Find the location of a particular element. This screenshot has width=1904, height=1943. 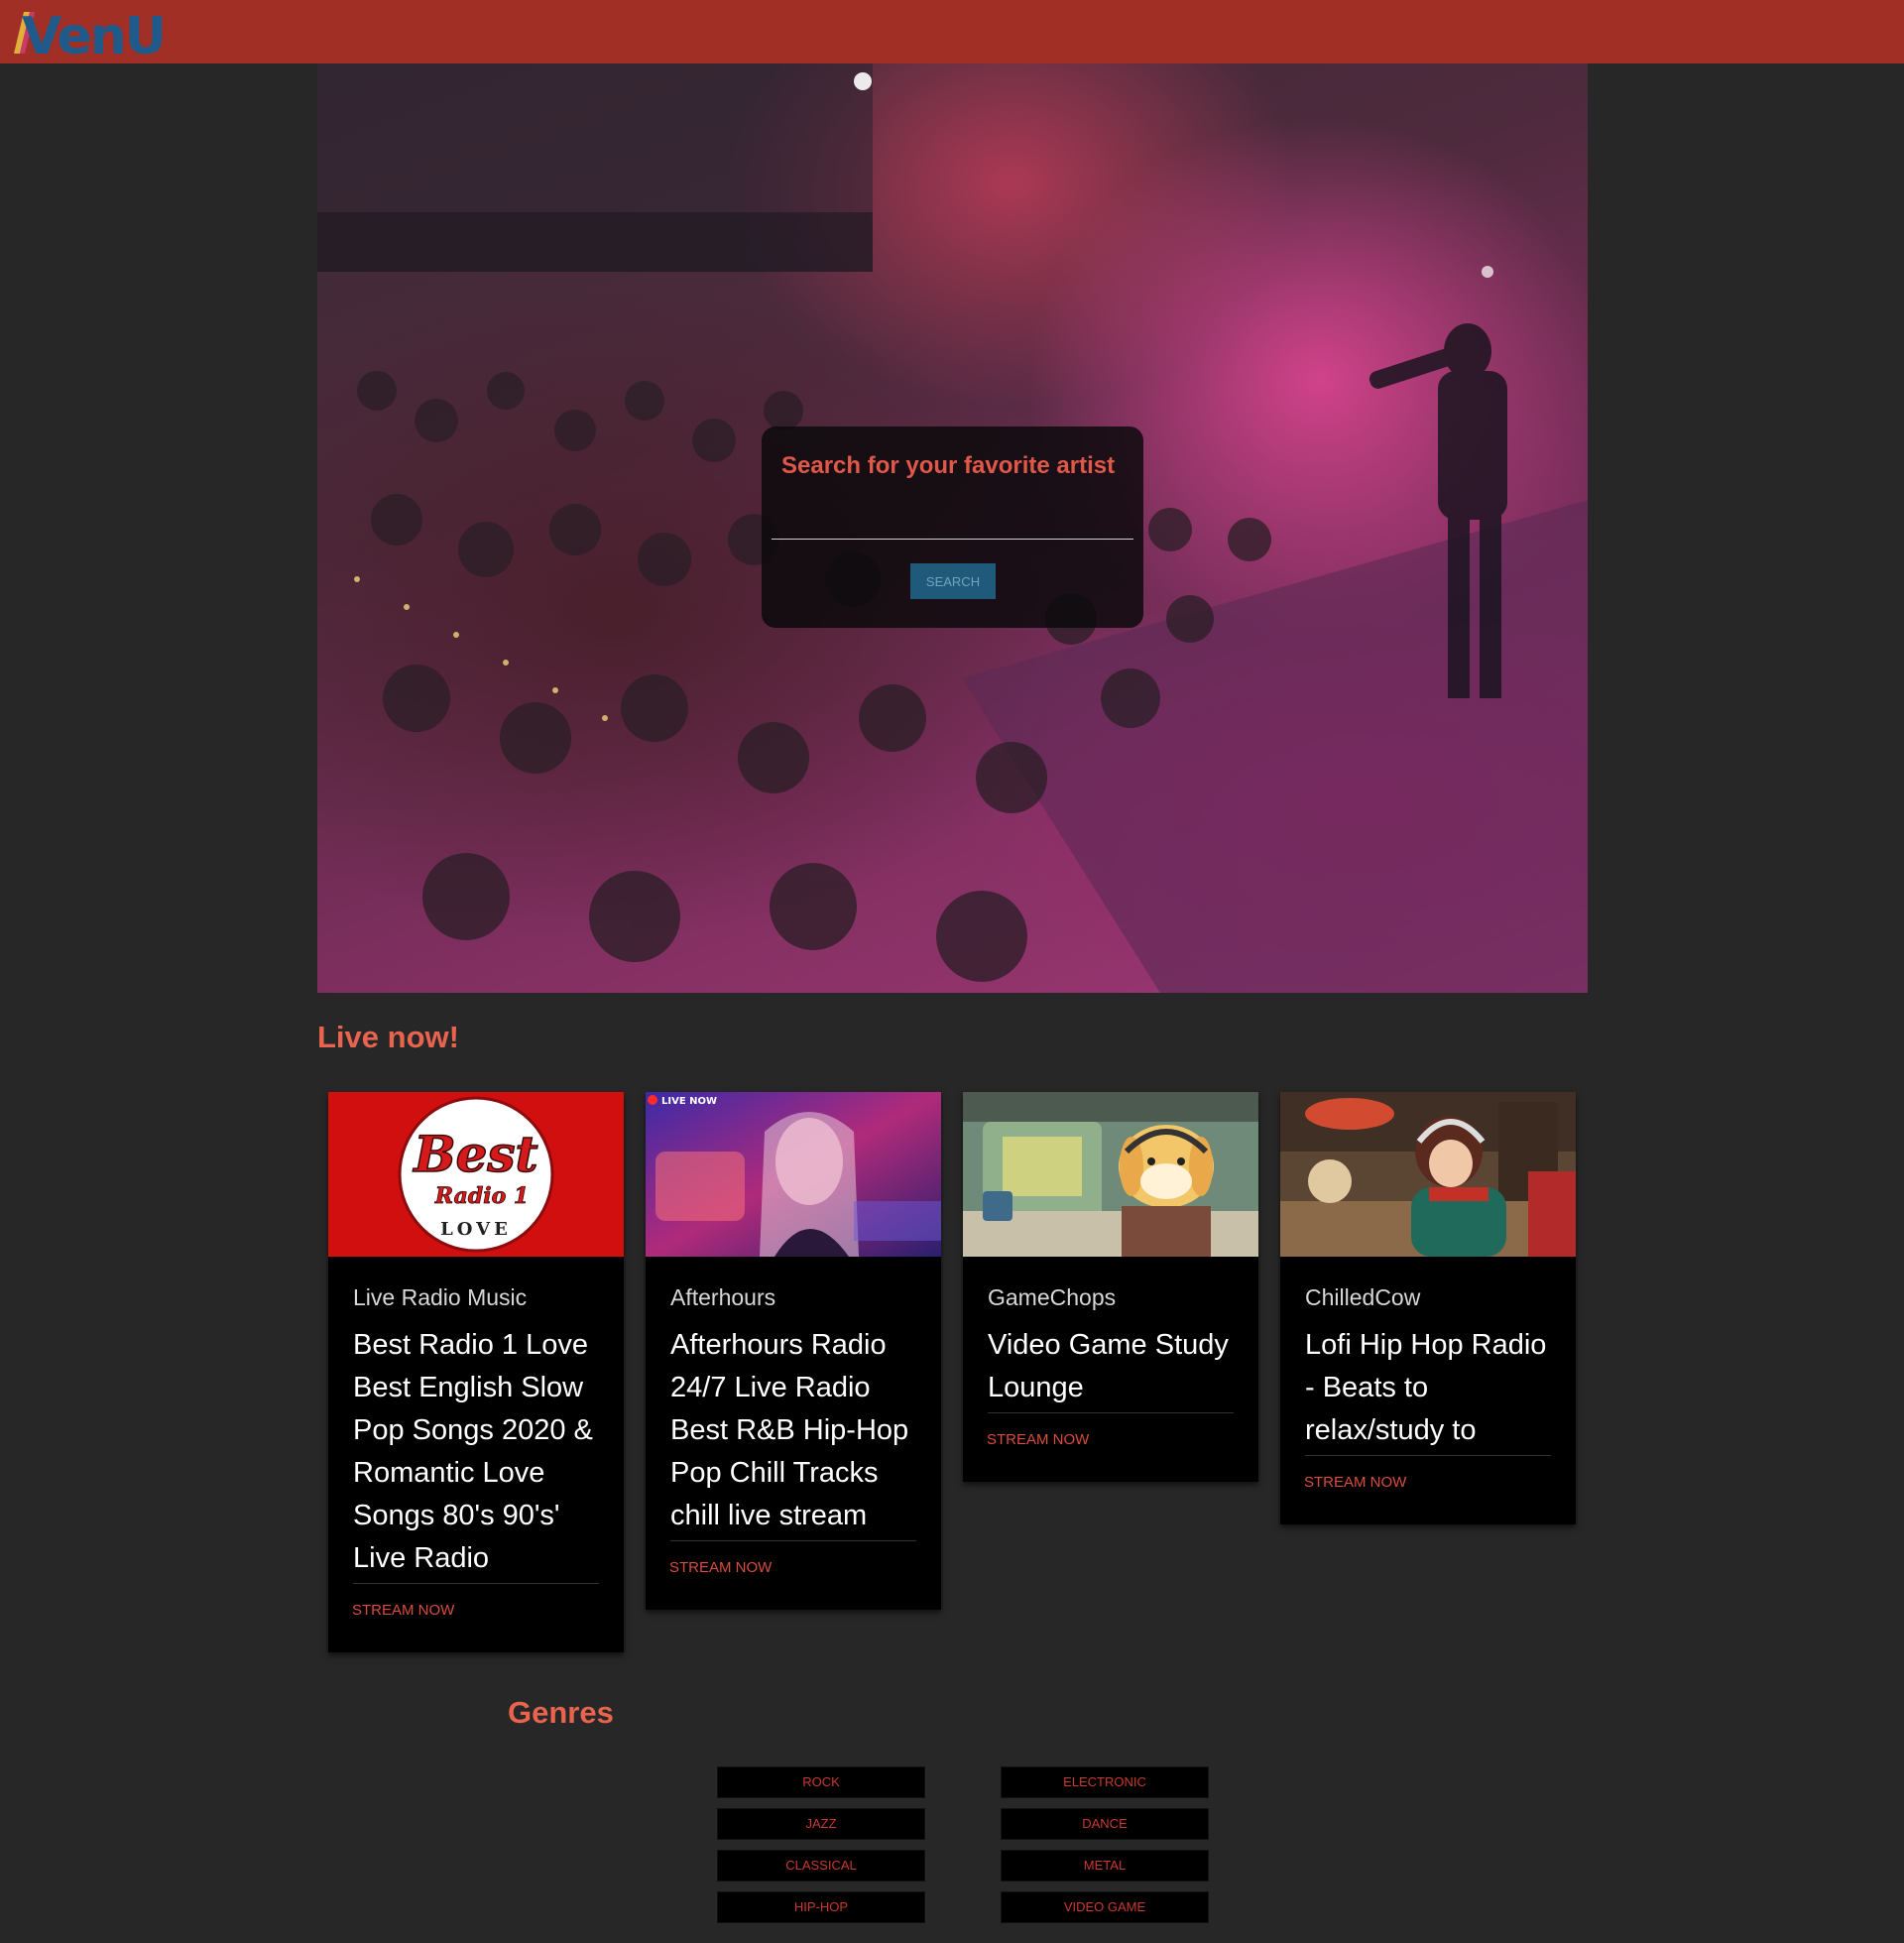

top-bar: VenU is located at coordinates (952, 32).